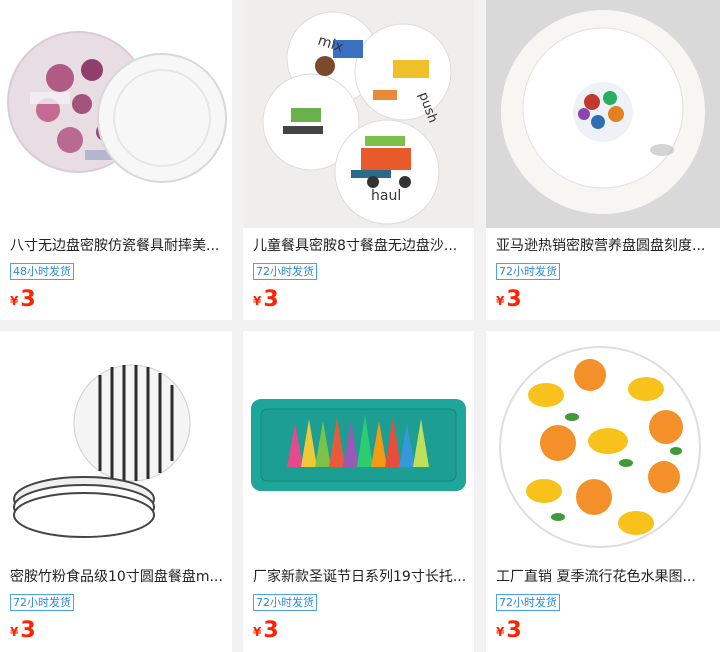 The image size is (720, 652). I want to click on product-image: mix push haul, so click(358, 114).